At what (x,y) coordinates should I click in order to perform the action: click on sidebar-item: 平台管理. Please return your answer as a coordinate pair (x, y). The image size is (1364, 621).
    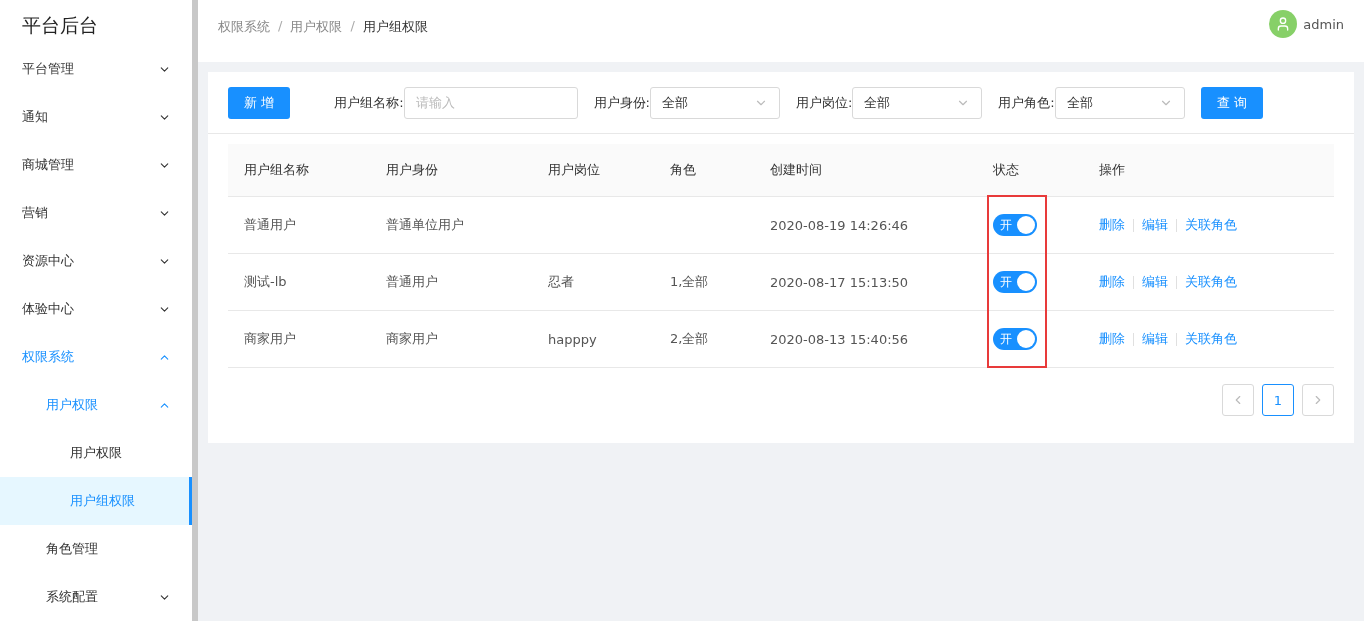
    Looking at the image, I should click on (96, 69).